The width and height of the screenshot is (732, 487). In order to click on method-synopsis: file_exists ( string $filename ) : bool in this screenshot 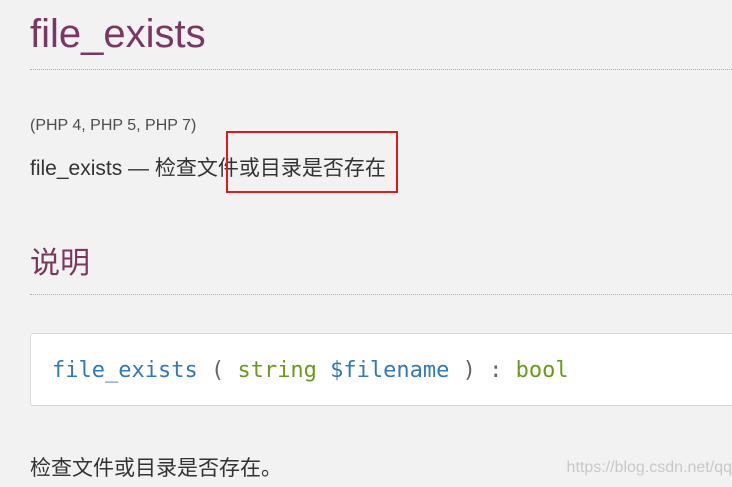, I will do `click(381, 369)`.